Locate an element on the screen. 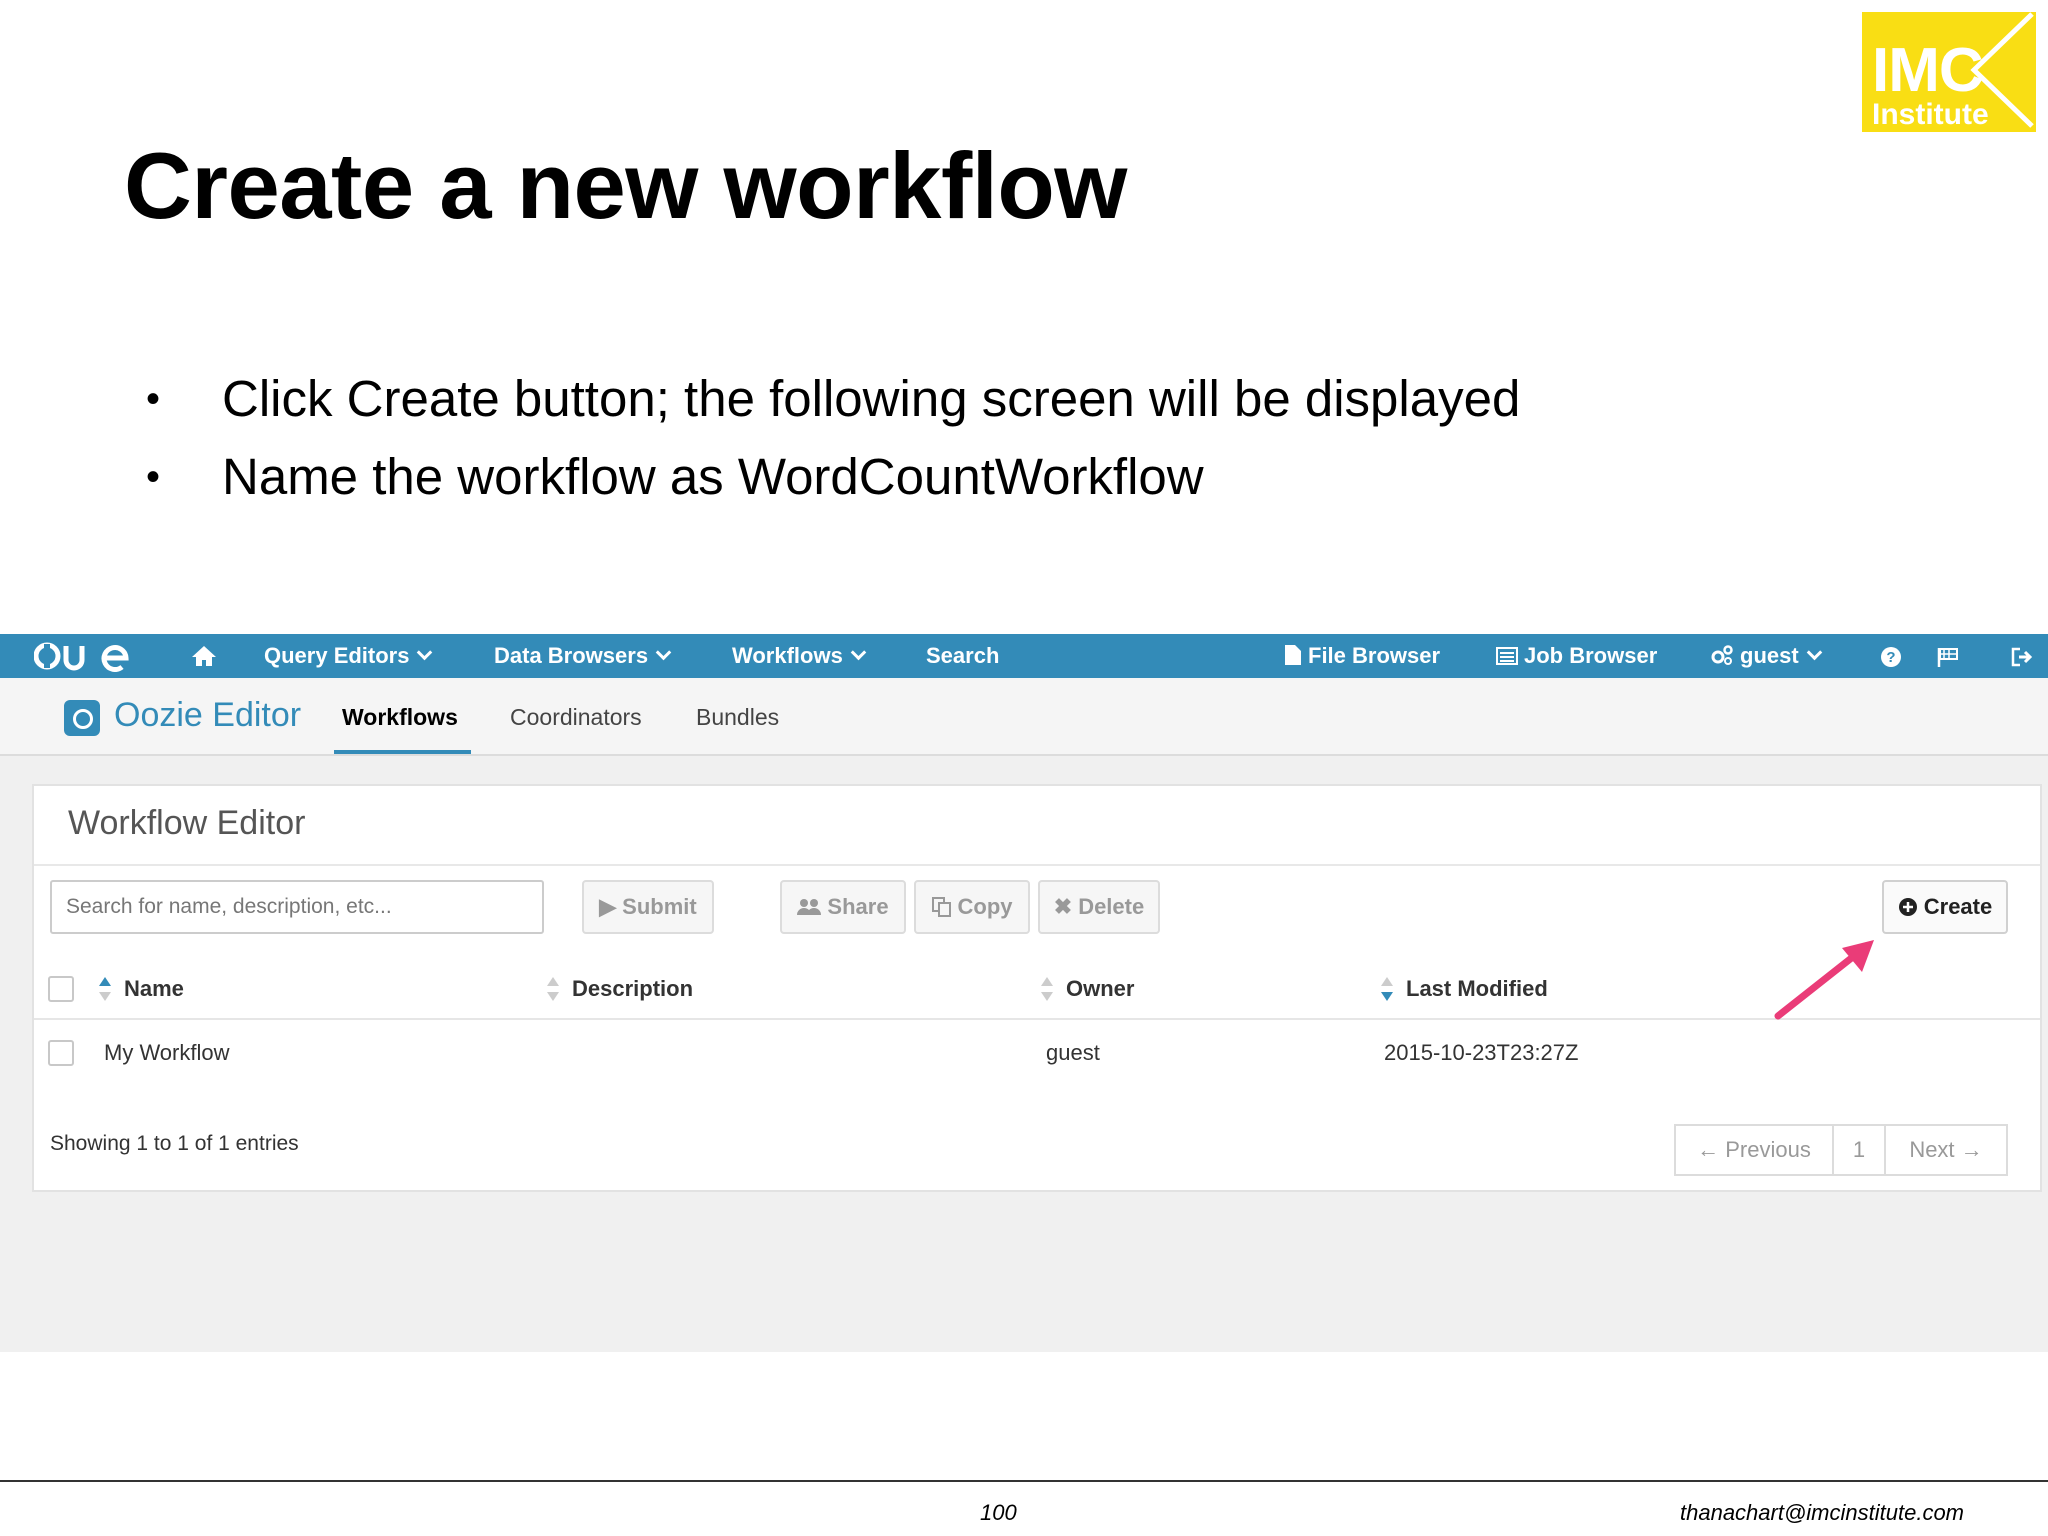 The height and width of the screenshot is (1536, 2048). column-header-name: Name is located at coordinates (154, 989).